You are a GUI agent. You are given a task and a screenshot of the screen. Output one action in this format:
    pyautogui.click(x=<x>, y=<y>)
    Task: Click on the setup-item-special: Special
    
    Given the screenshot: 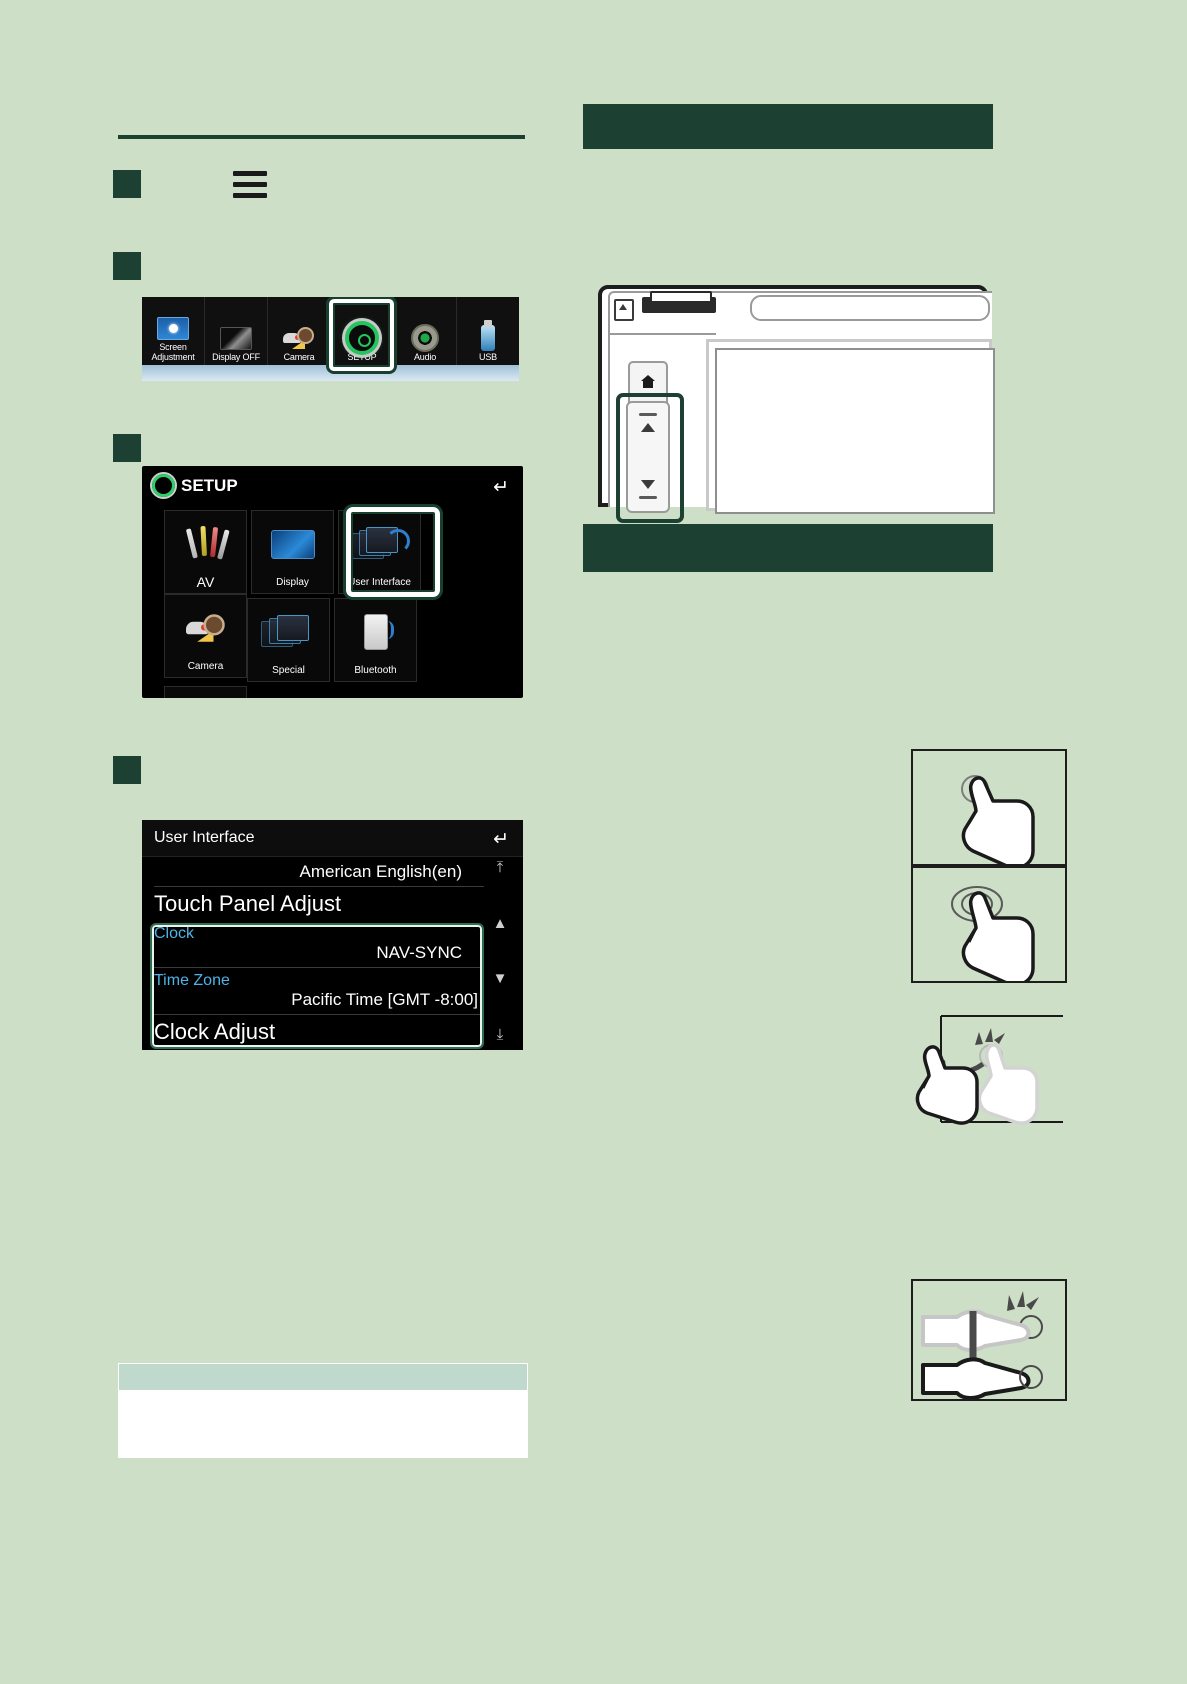 What is the action you would take?
    pyautogui.click(x=288, y=640)
    